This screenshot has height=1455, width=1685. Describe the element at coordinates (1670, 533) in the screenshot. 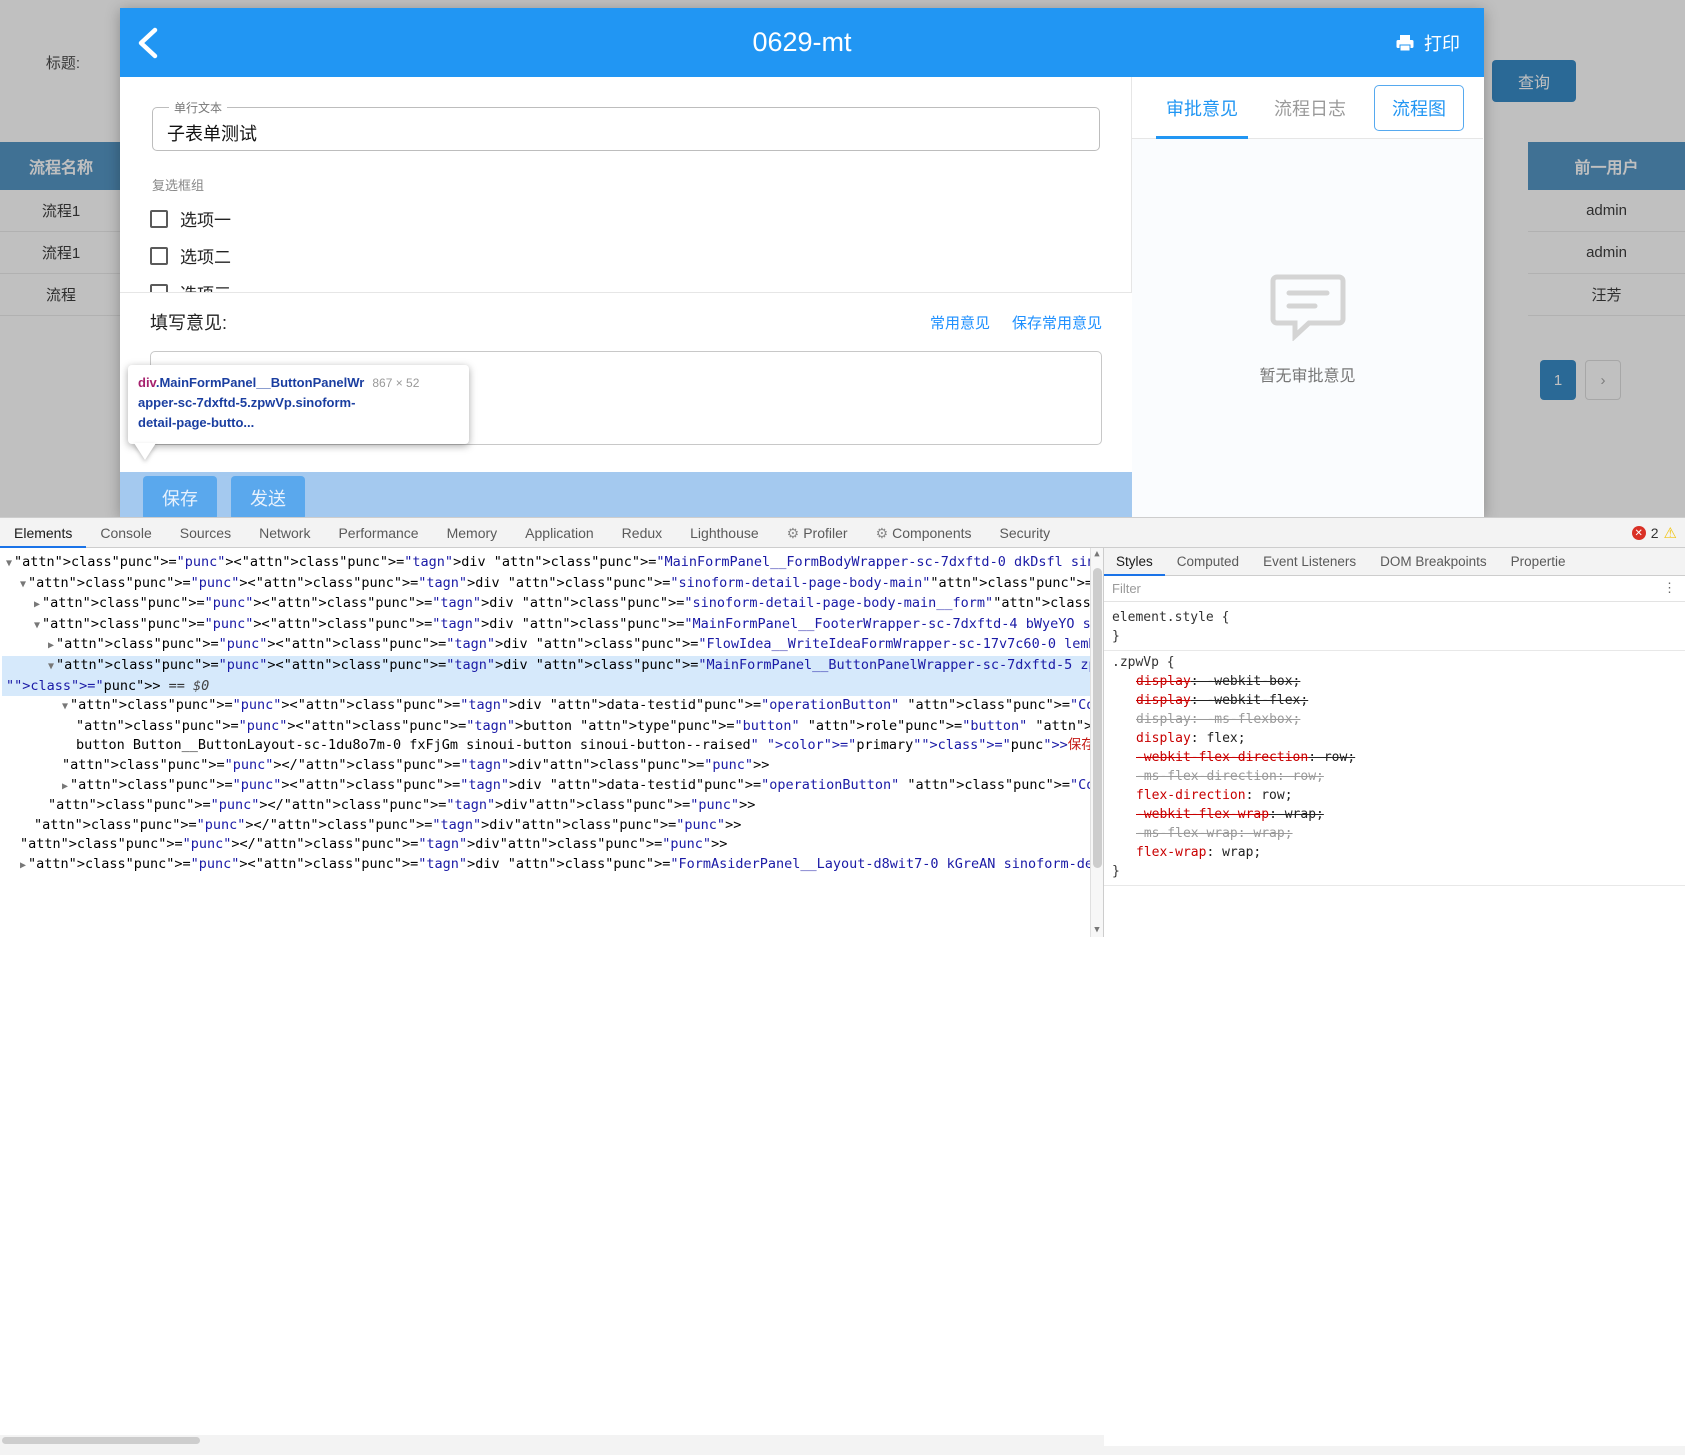

I see `warning-triangle-icon: ⚠` at that location.